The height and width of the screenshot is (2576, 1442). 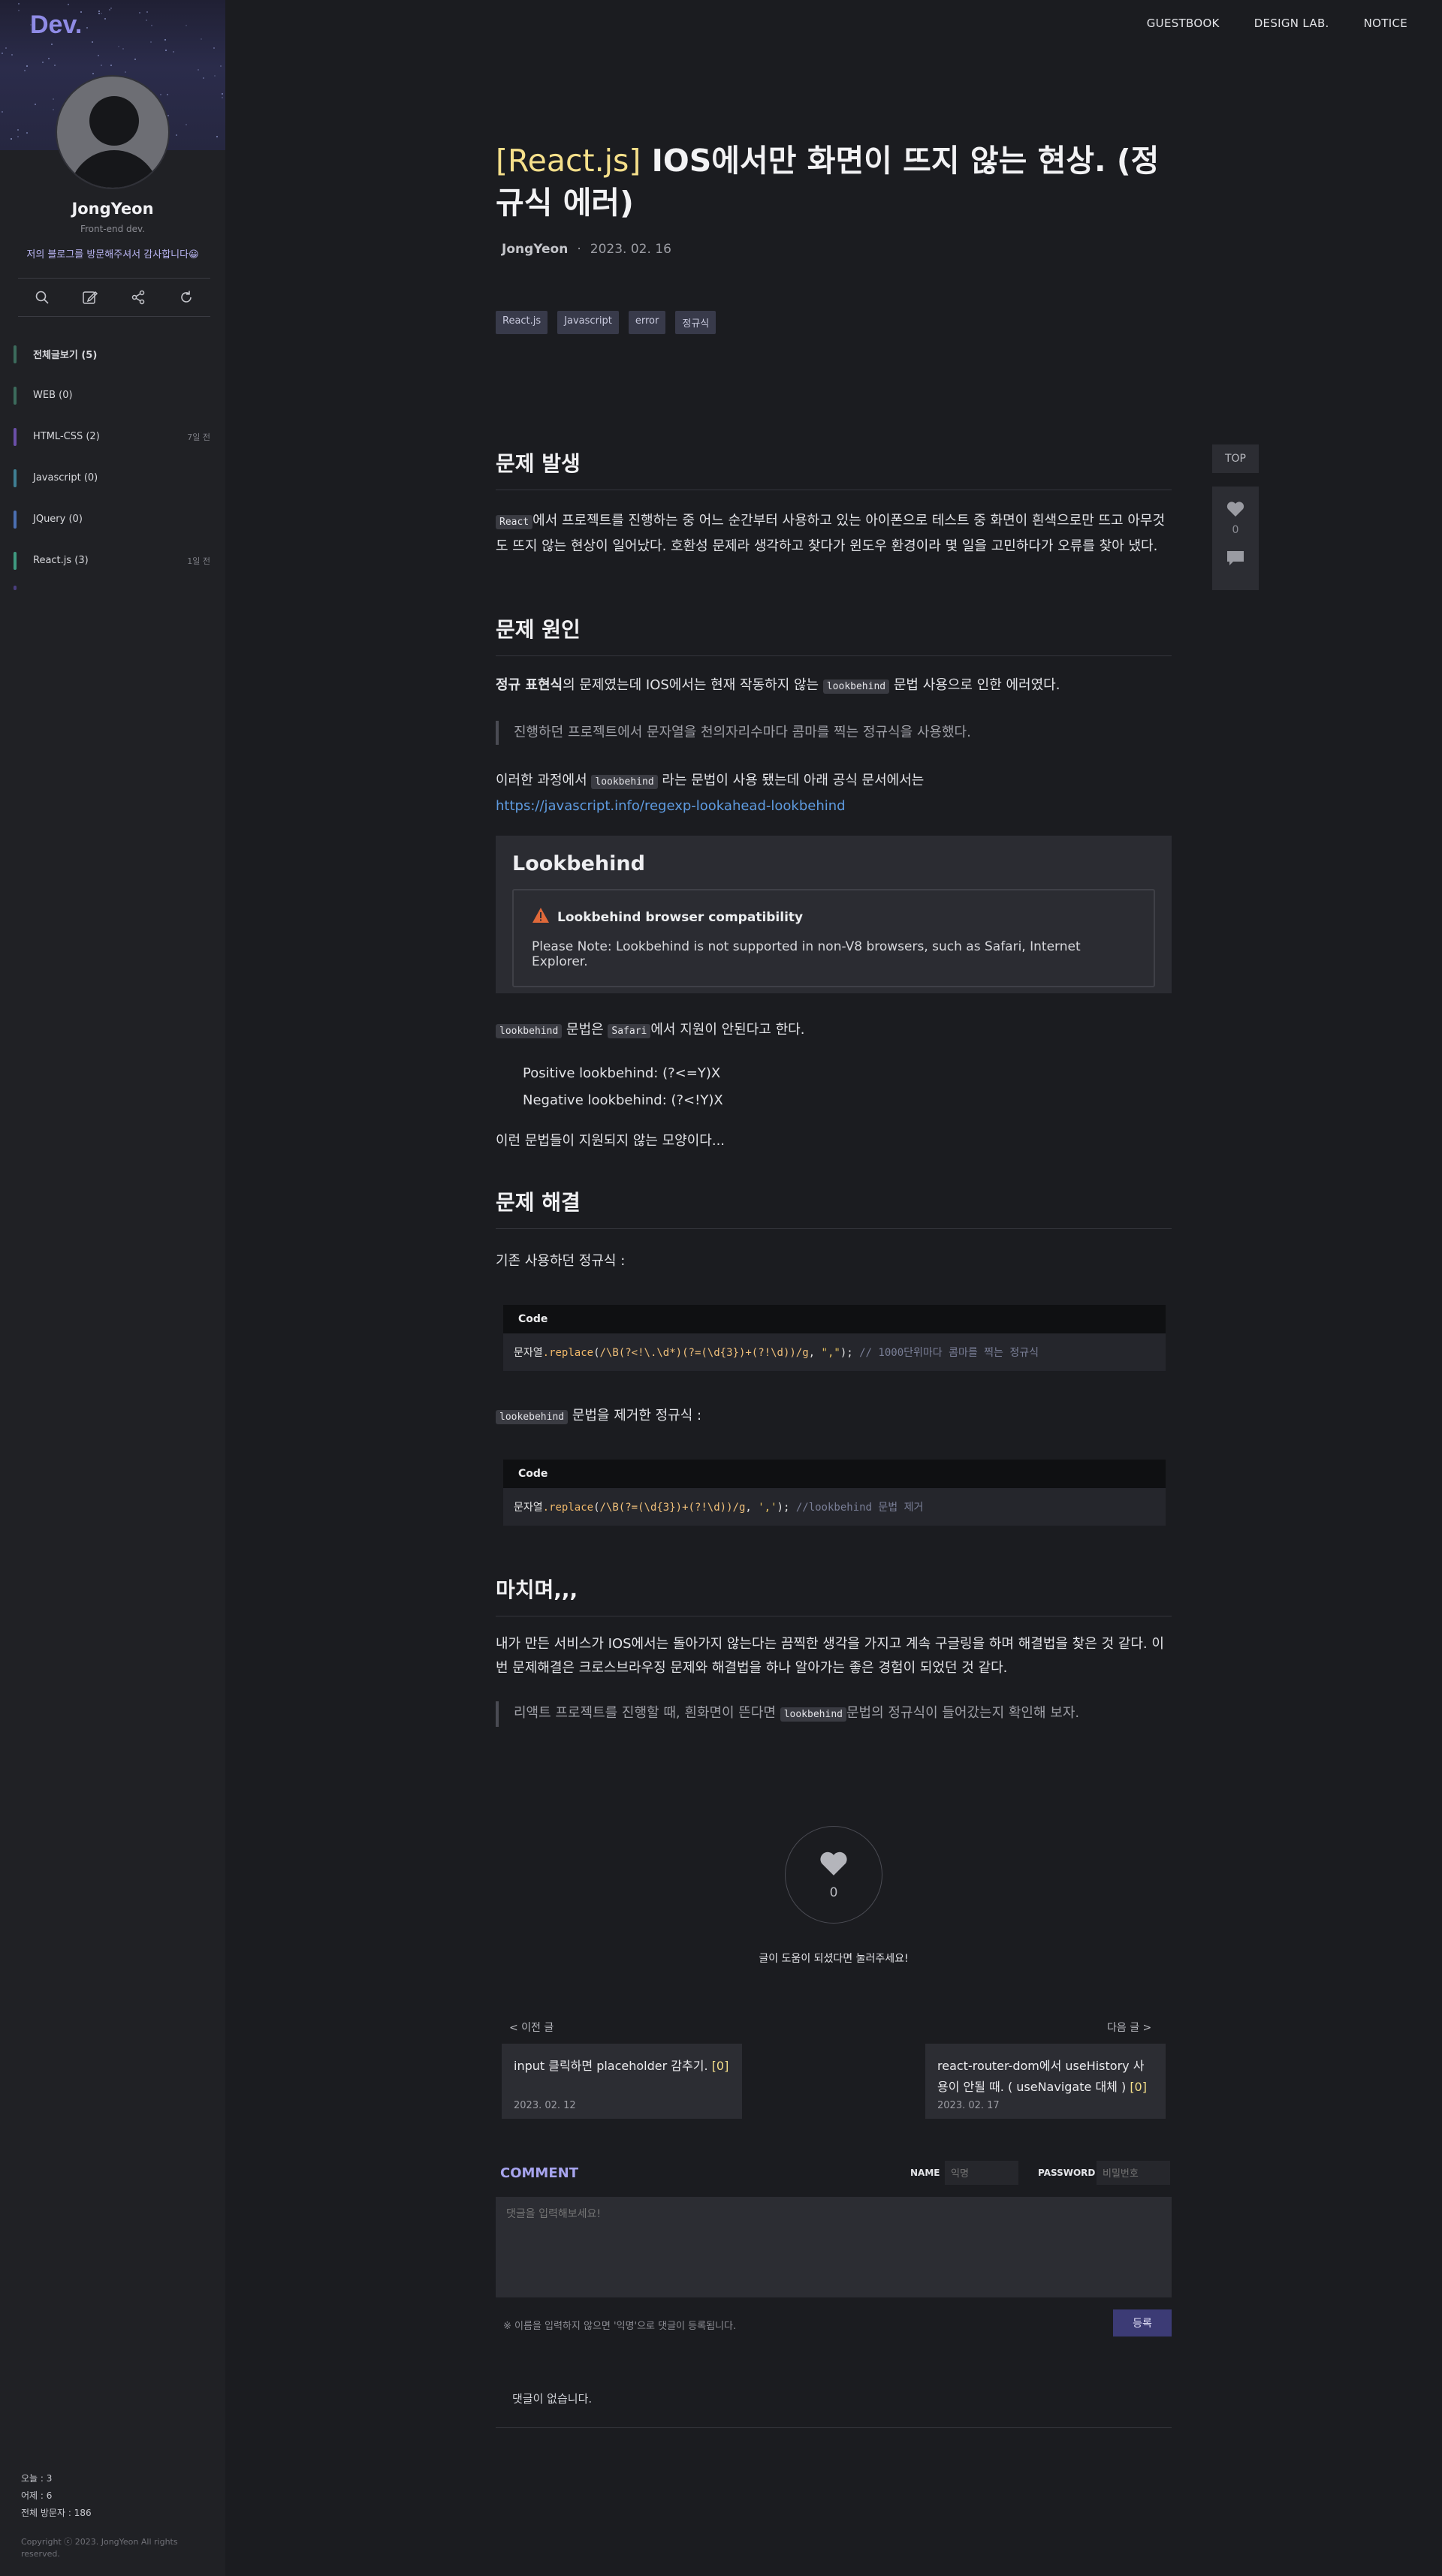 I want to click on scroll-top-button: TOP, so click(x=1236, y=458).